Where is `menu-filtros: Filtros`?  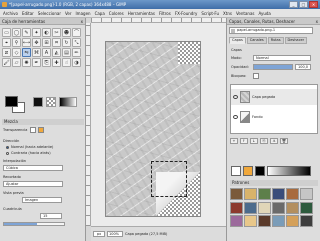 menu-filtros: Filtros is located at coordinates (165, 13).